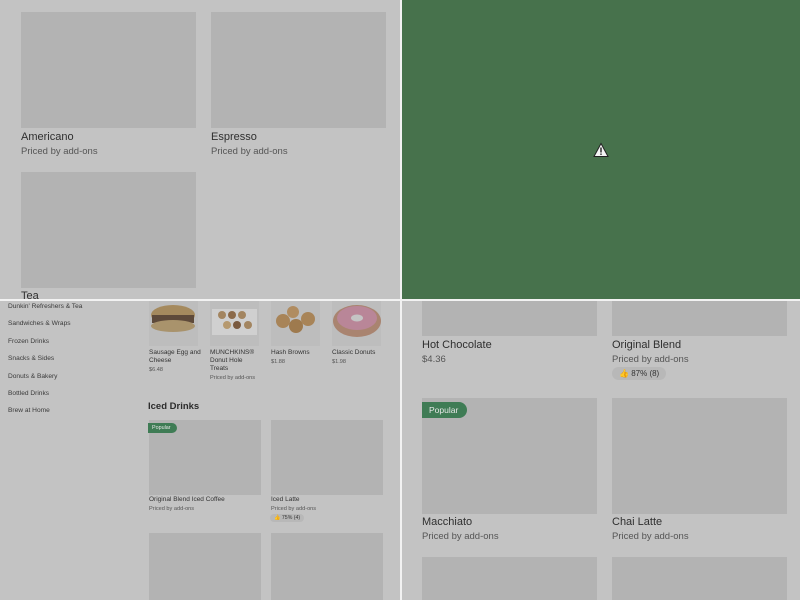 This screenshot has height=600, width=800. I want to click on munchkins-title: MUNCHKINS® Donut Hole Treats, so click(236, 361).